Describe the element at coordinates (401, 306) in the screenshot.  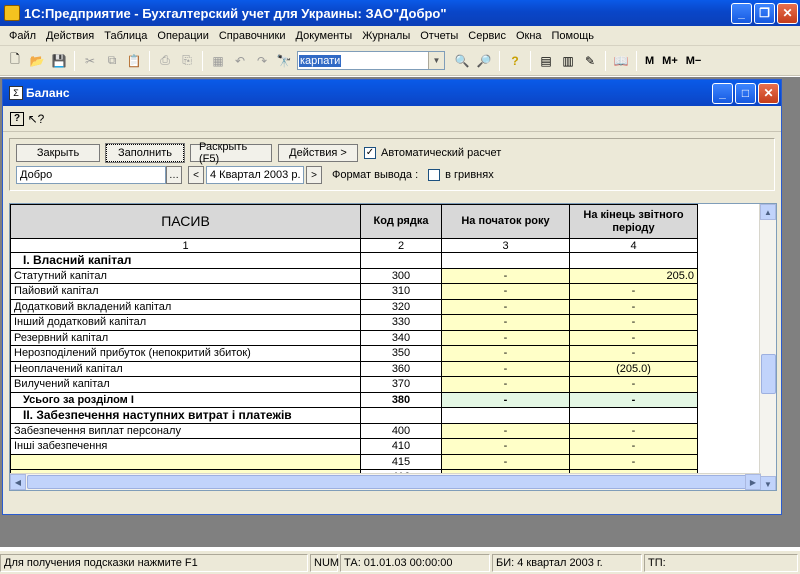
I see `row-code-cell: 320` at that location.